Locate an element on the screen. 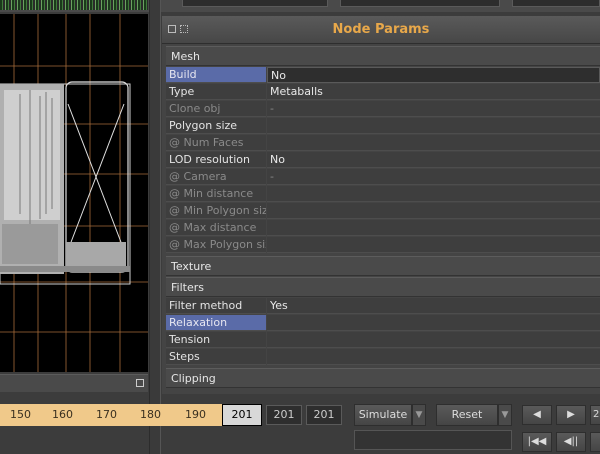 The height and width of the screenshot is (454, 600). param-row-build: Build No is located at coordinates (383, 75).